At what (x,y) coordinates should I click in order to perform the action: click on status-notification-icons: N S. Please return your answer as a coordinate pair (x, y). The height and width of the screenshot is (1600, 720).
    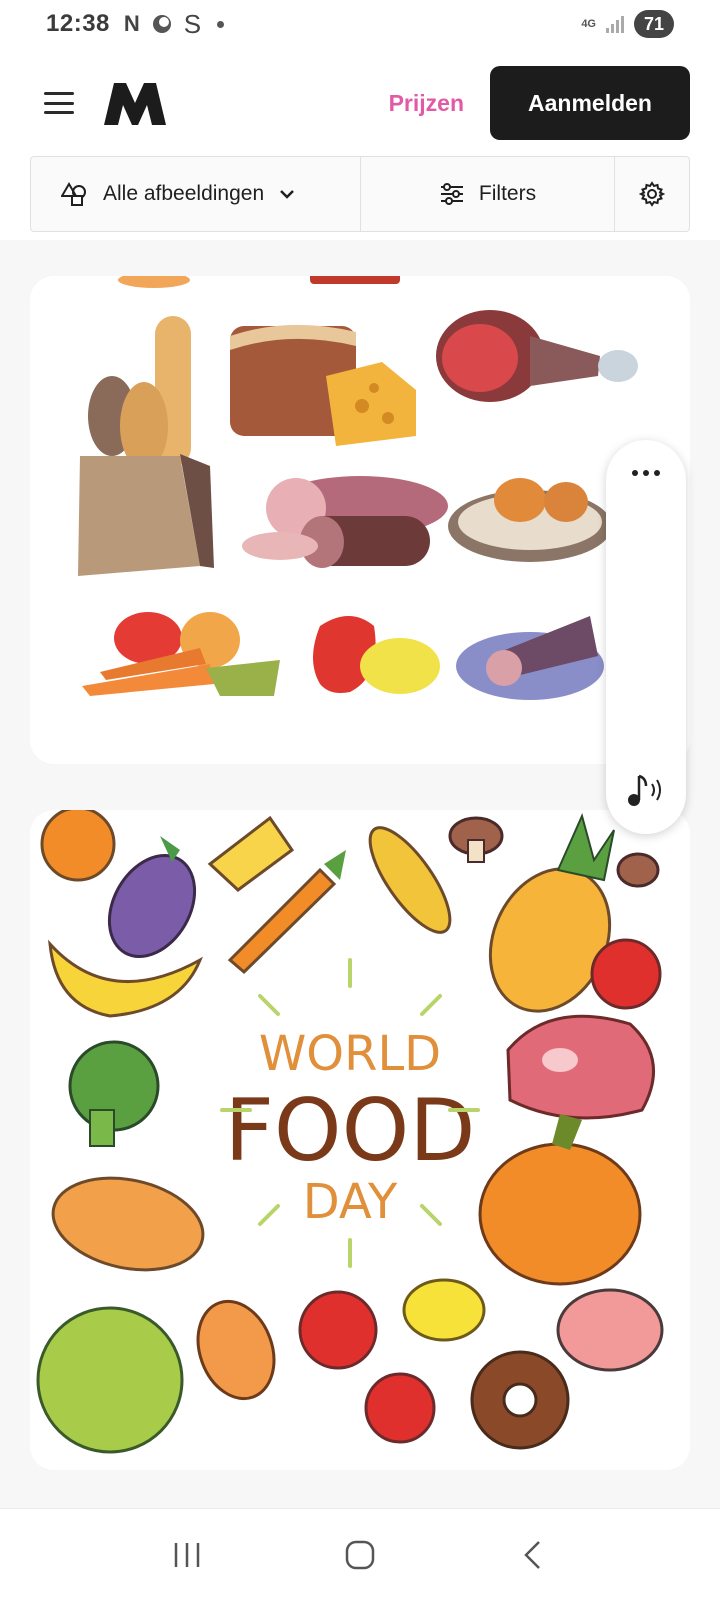
    Looking at the image, I should click on (174, 24).